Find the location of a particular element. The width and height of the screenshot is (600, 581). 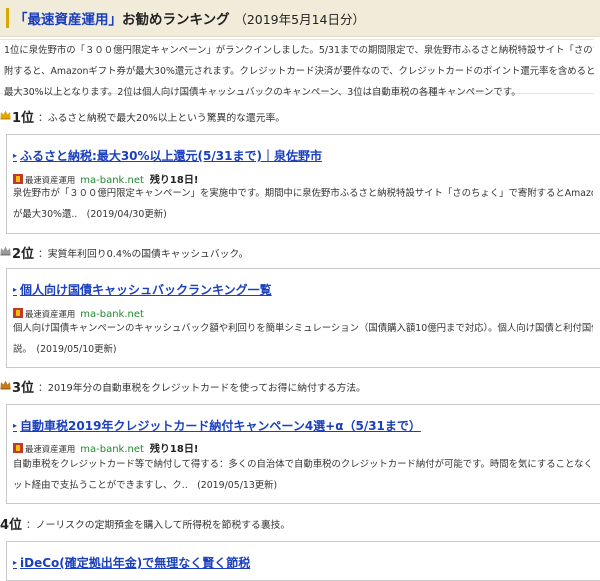

rank-description: ：2019年分の自動車税をクレジットカードを使ってお得に納付する方法。 is located at coordinates (202, 388).